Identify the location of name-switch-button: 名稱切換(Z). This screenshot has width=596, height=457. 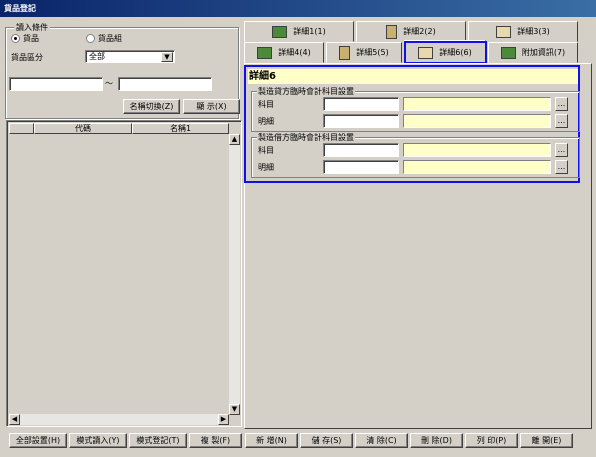
(151, 106).